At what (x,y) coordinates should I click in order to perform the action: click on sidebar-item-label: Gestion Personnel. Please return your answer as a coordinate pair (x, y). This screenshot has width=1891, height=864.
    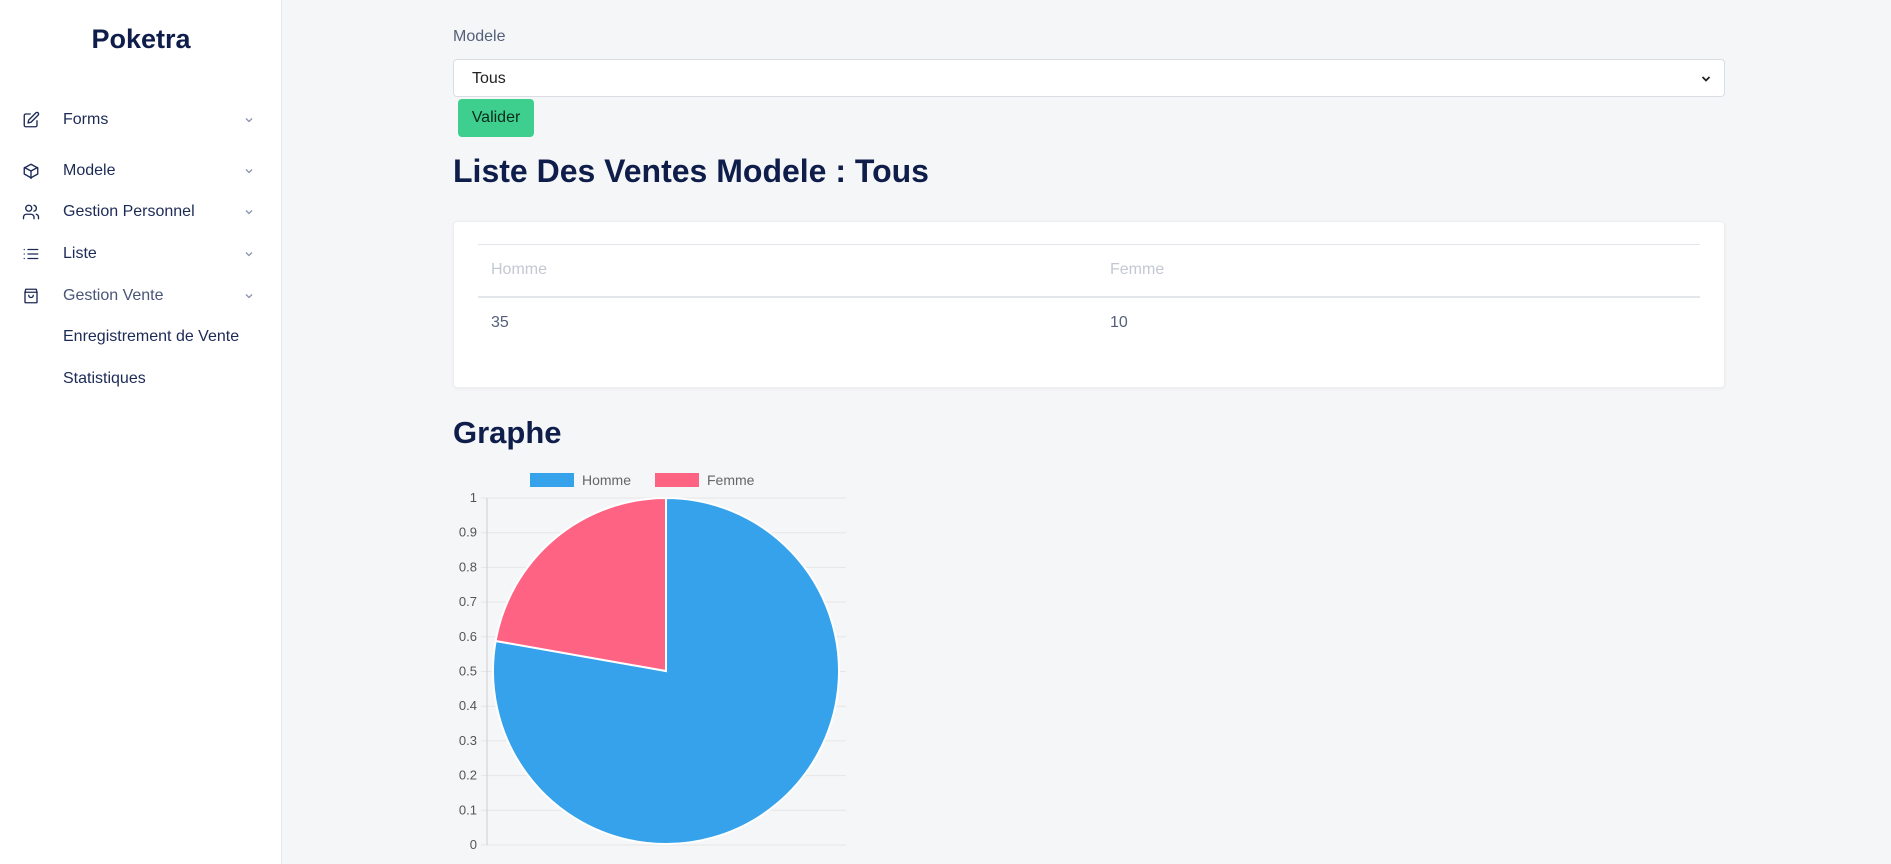
    Looking at the image, I should click on (129, 211).